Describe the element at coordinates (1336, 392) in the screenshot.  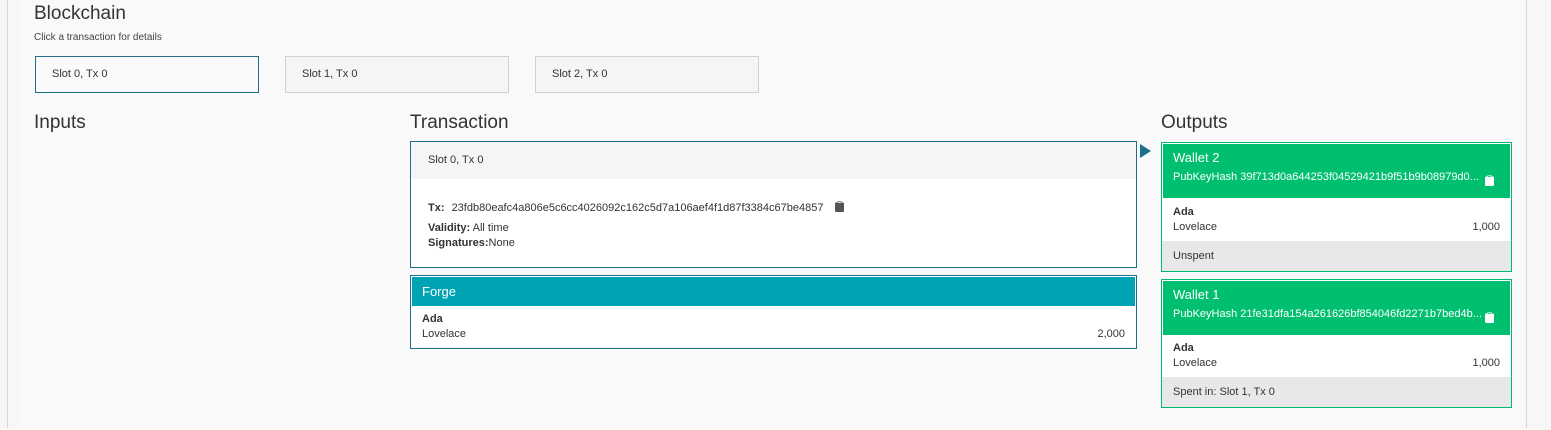
I see `output-status: Spent in: Slot 1, Tx 0` at that location.